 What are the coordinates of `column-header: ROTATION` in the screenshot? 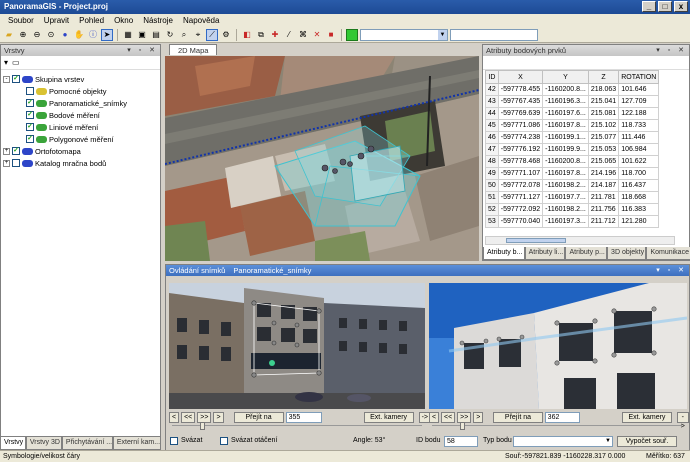 It's located at (639, 77).